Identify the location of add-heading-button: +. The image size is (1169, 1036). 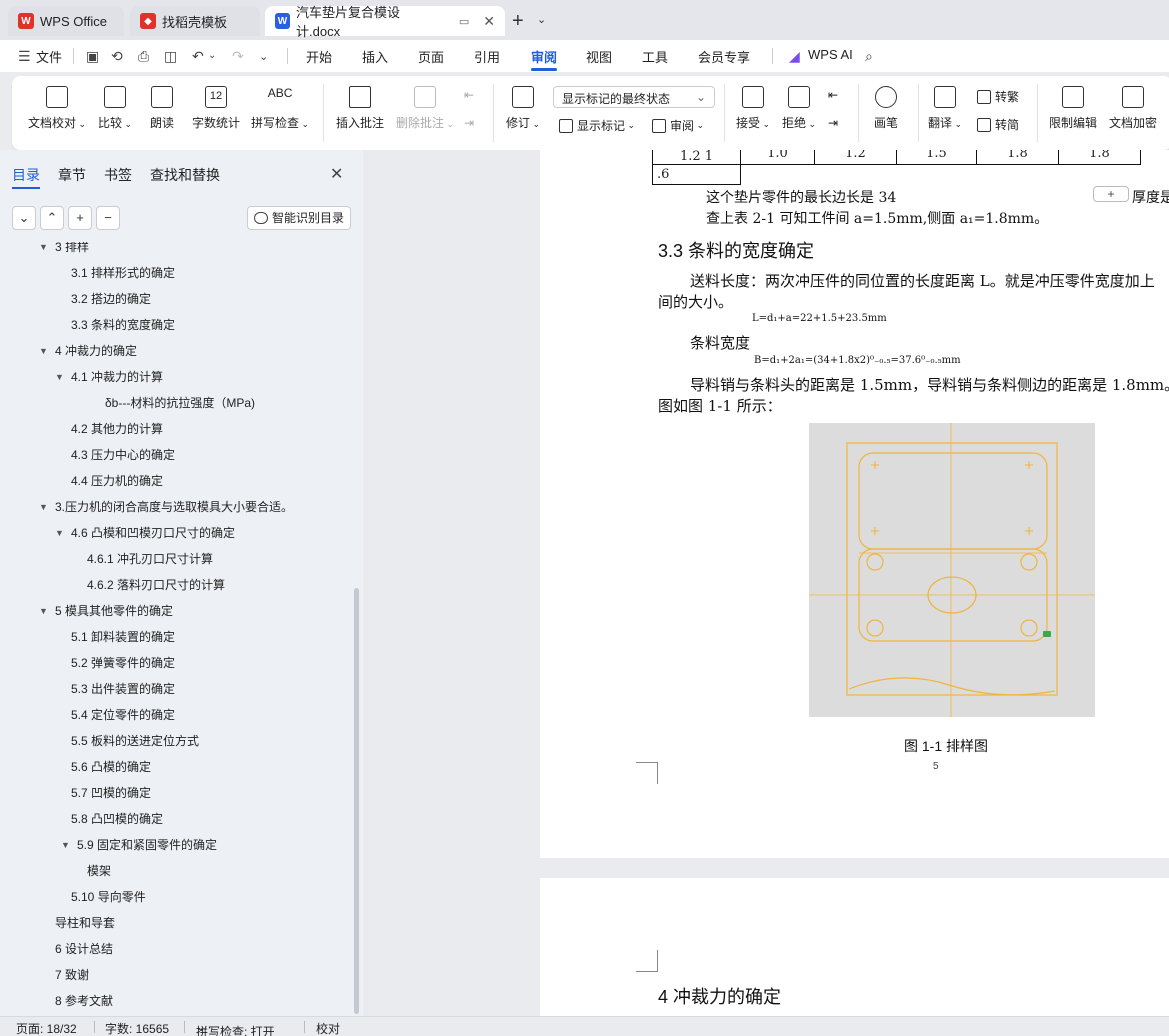
(80, 218).